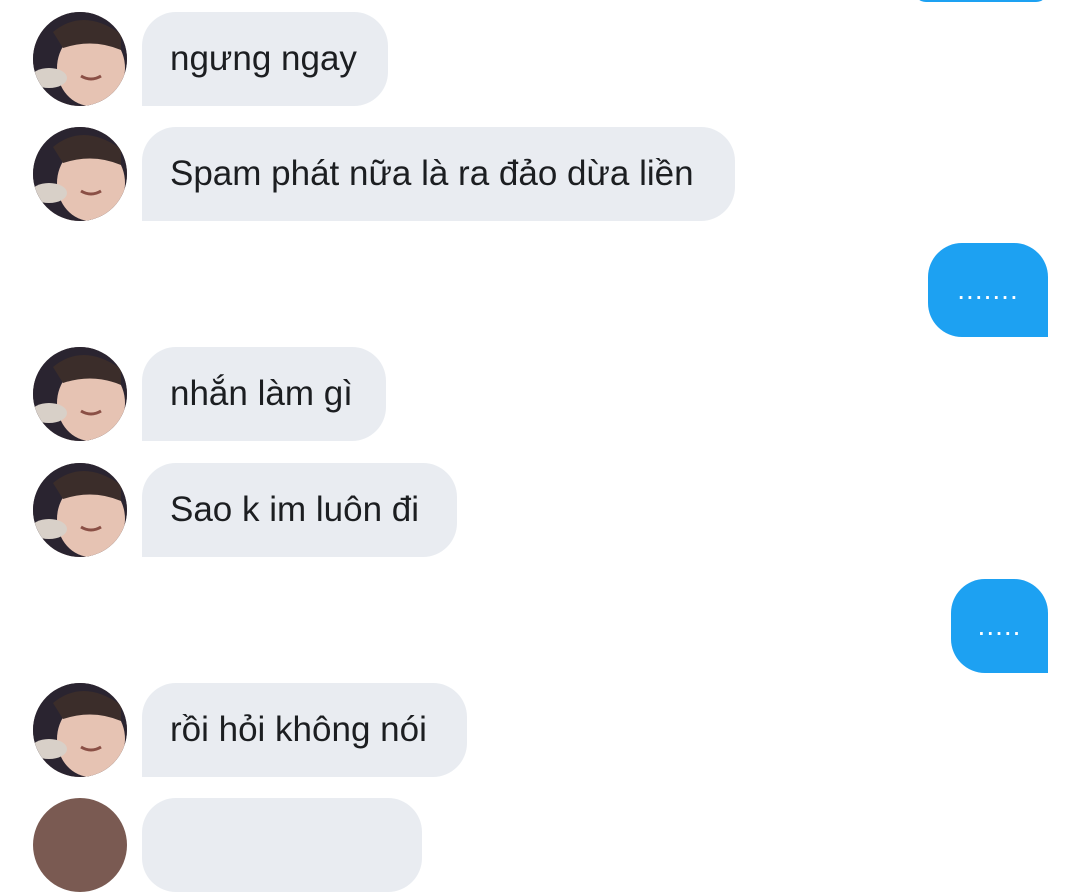 The image size is (1080, 892). What do you see at coordinates (981, 1) in the screenshot?
I see `outgoing-bubble-partial` at bounding box center [981, 1].